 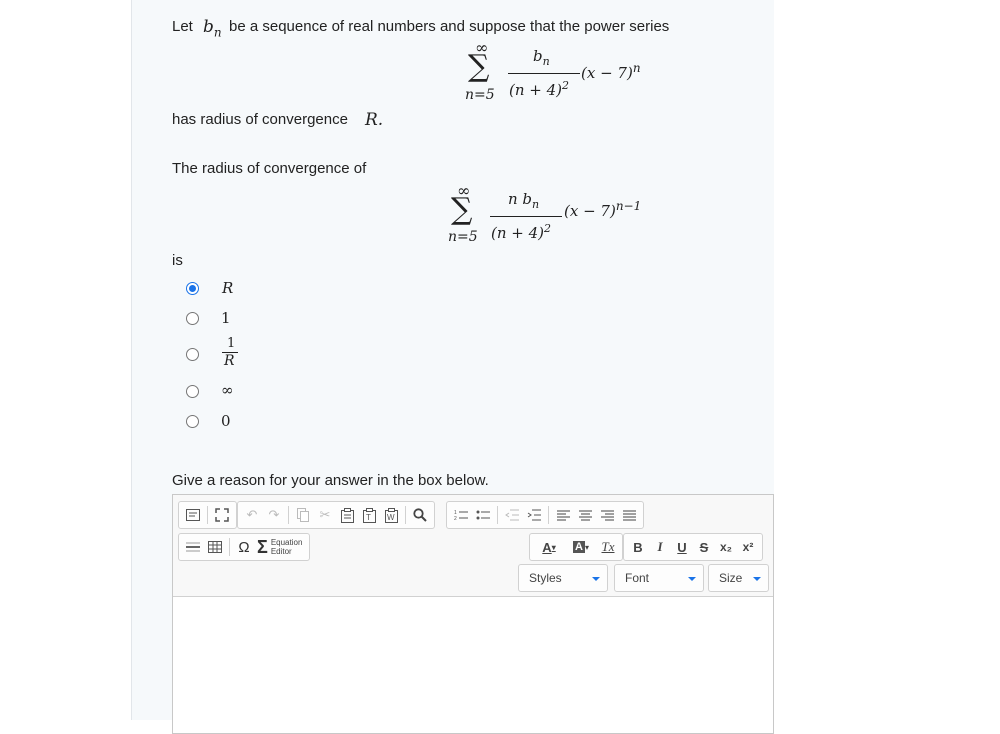 I want to click on maximize-icon, so click(x=222, y=515).